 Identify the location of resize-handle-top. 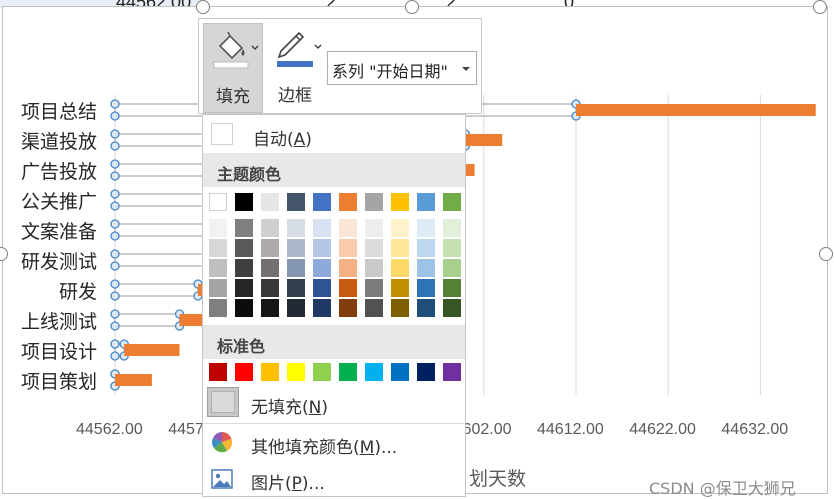
(412, 7).